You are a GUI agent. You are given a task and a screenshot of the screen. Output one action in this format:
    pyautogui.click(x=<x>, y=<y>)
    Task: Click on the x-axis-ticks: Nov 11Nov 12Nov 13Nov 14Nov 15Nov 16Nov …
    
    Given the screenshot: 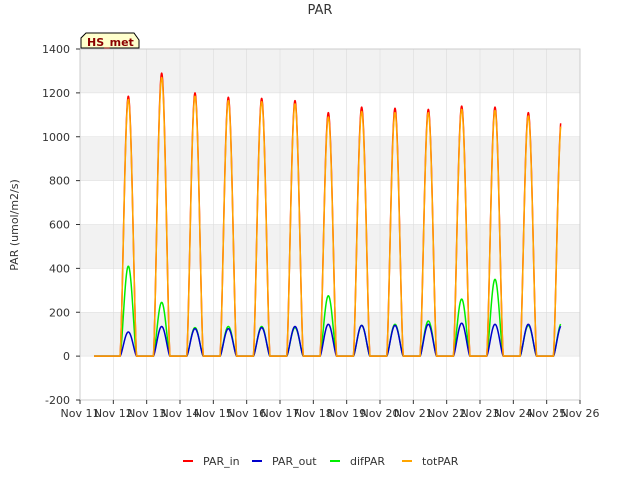 What is the action you would take?
    pyautogui.click(x=330, y=410)
    